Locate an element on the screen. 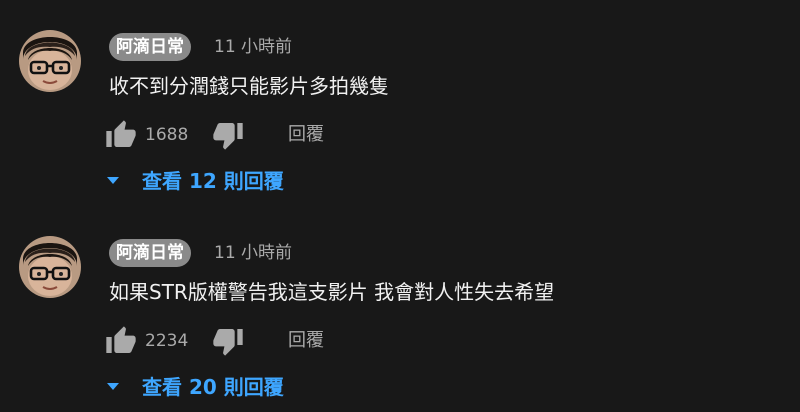 This screenshot has width=800, height=412. view-replies-button: 查看 20 則回覆 is located at coordinates (194, 387).